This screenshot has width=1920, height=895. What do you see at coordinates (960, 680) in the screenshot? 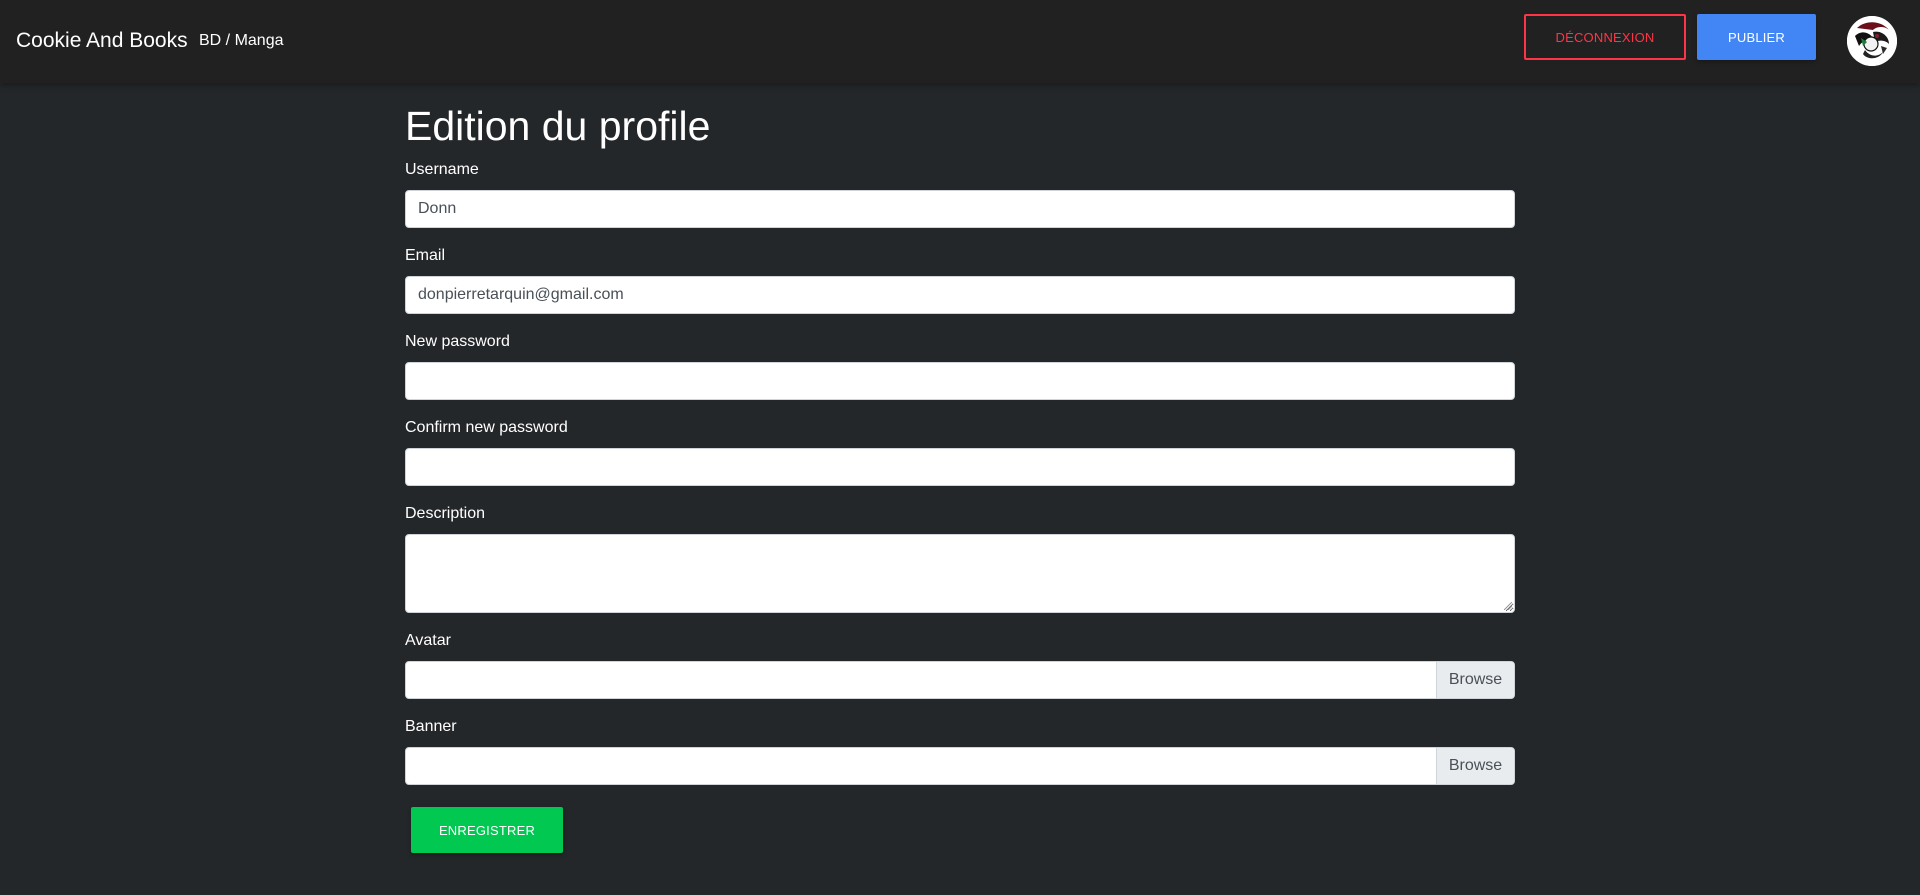
I see `avatar-file-input: Browse` at bounding box center [960, 680].